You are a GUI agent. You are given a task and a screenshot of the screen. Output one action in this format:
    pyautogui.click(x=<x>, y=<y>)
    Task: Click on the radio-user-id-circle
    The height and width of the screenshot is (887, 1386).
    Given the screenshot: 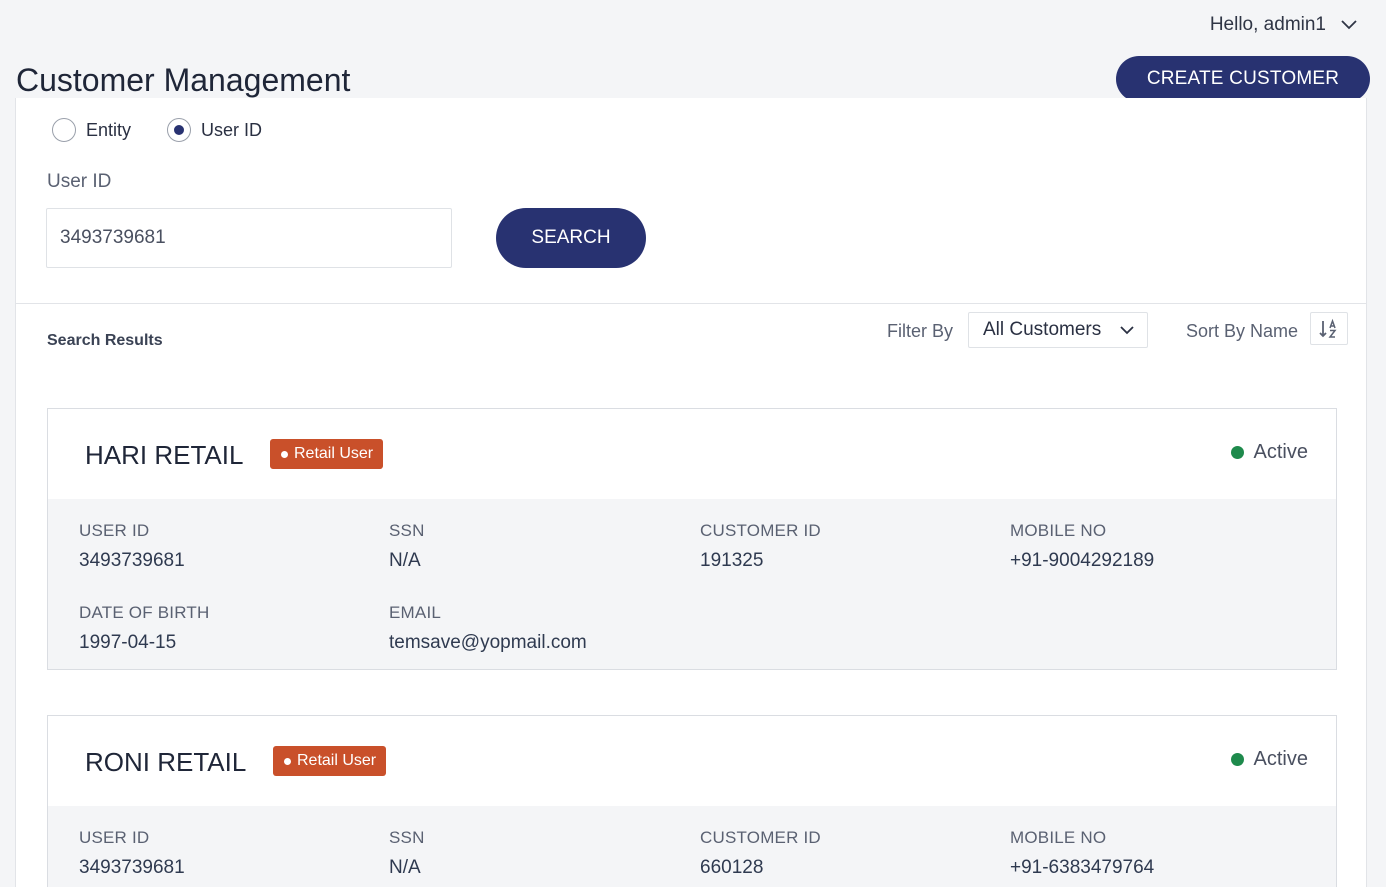 What is the action you would take?
    pyautogui.click(x=179, y=130)
    